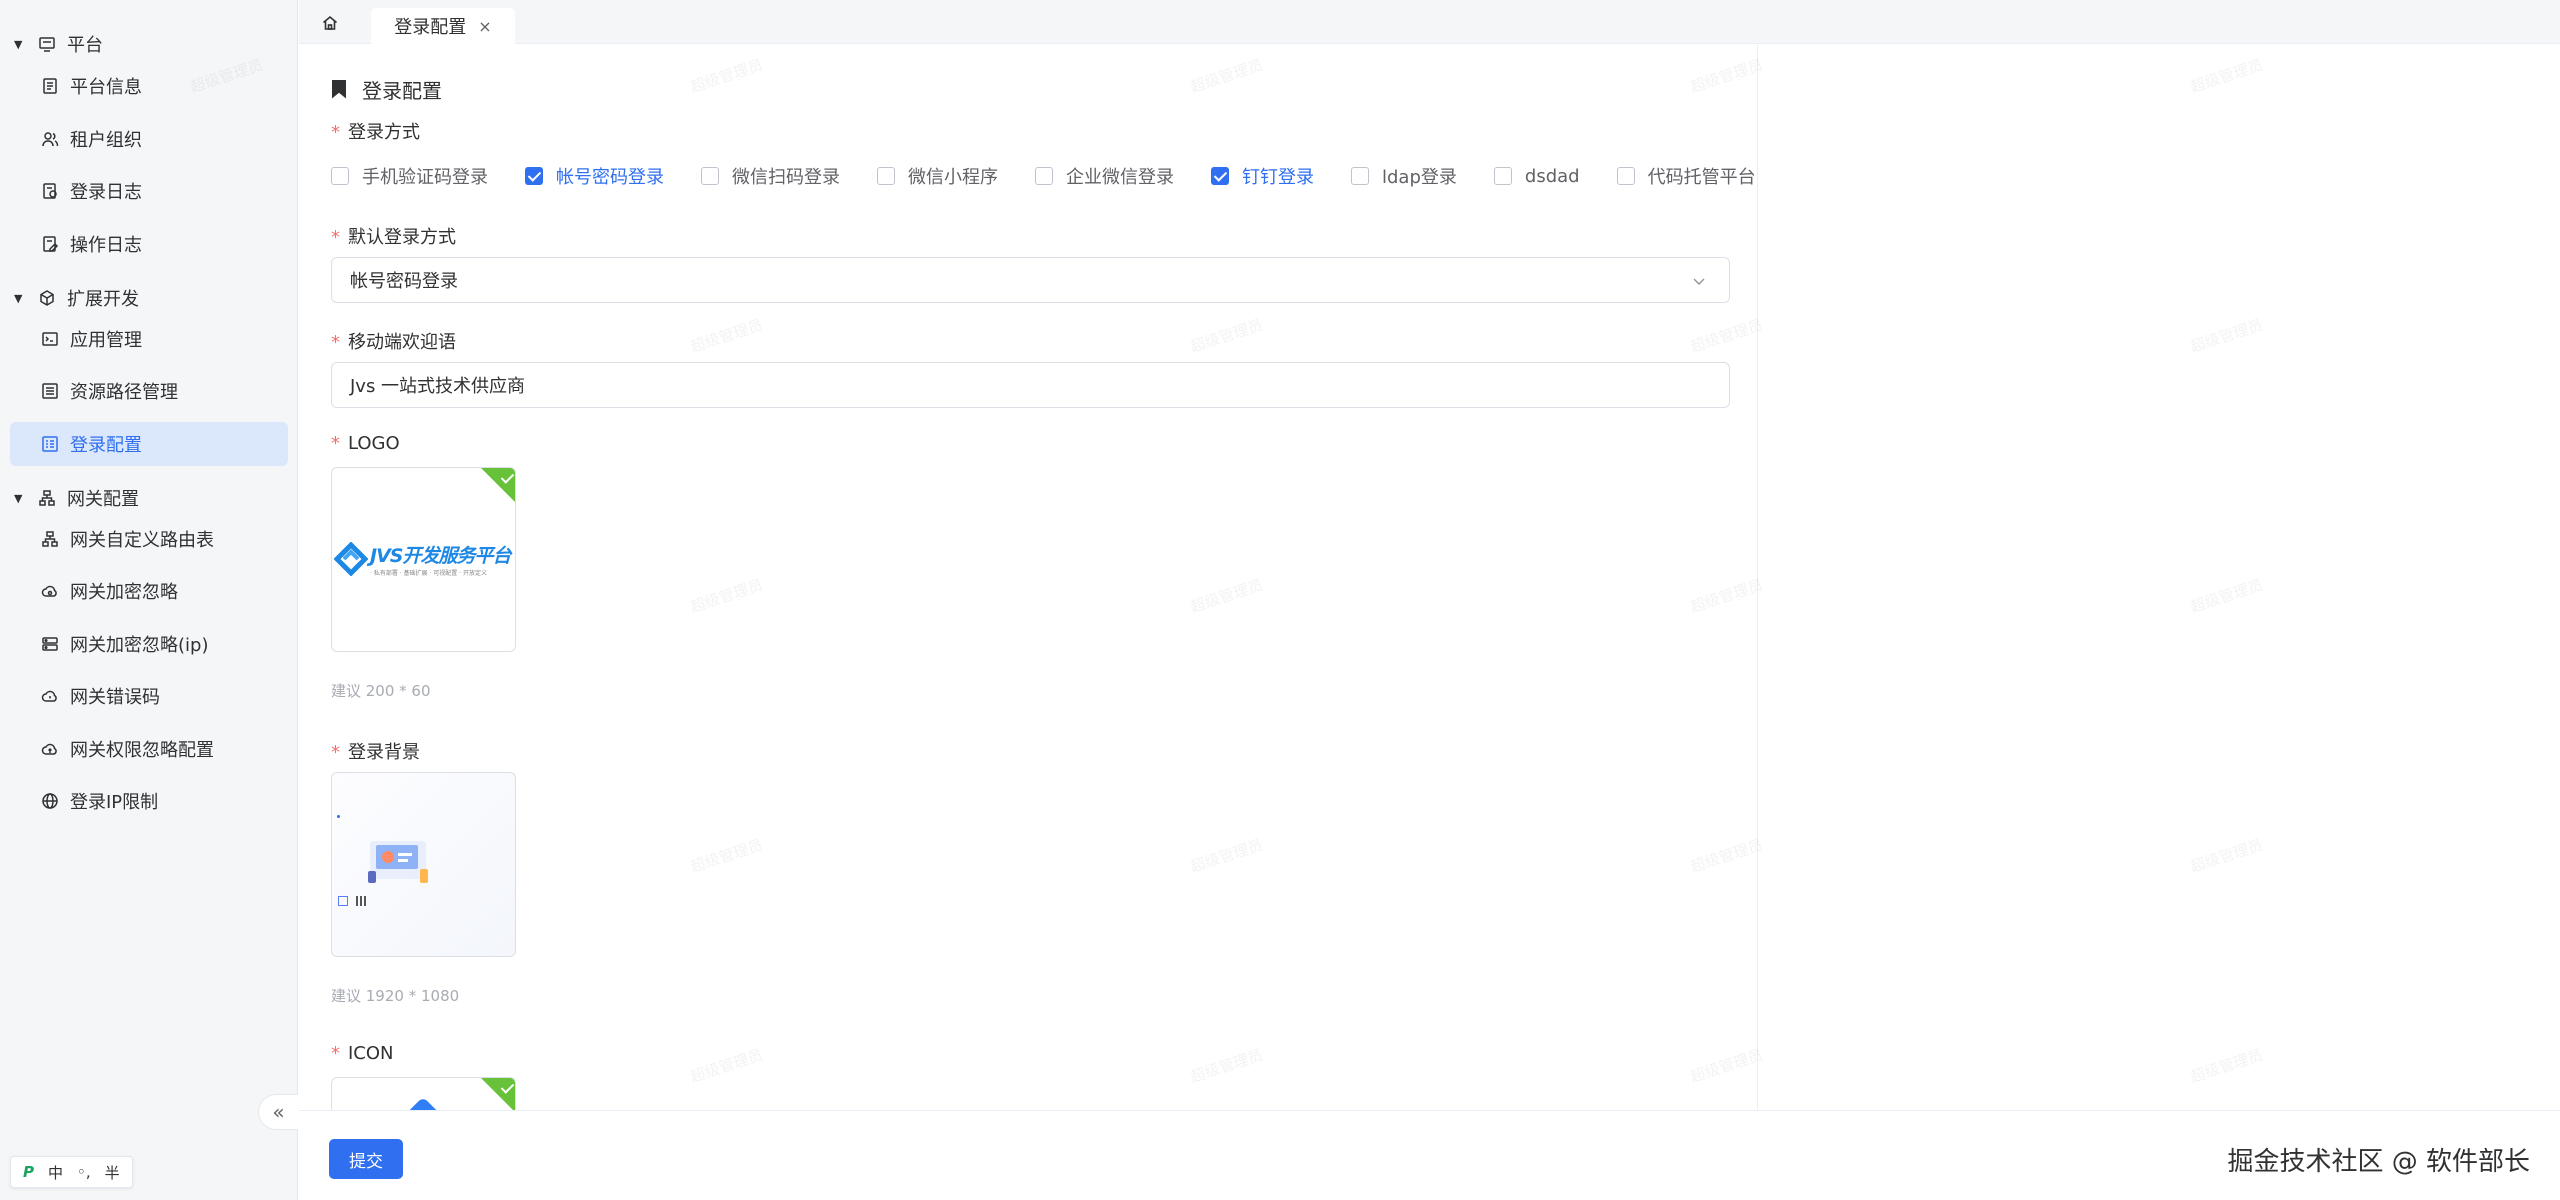 The image size is (2560, 1200). Describe the element at coordinates (114, 802) in the screenshot. I see `sidebar-item-label: 登录IP限制` at that location.